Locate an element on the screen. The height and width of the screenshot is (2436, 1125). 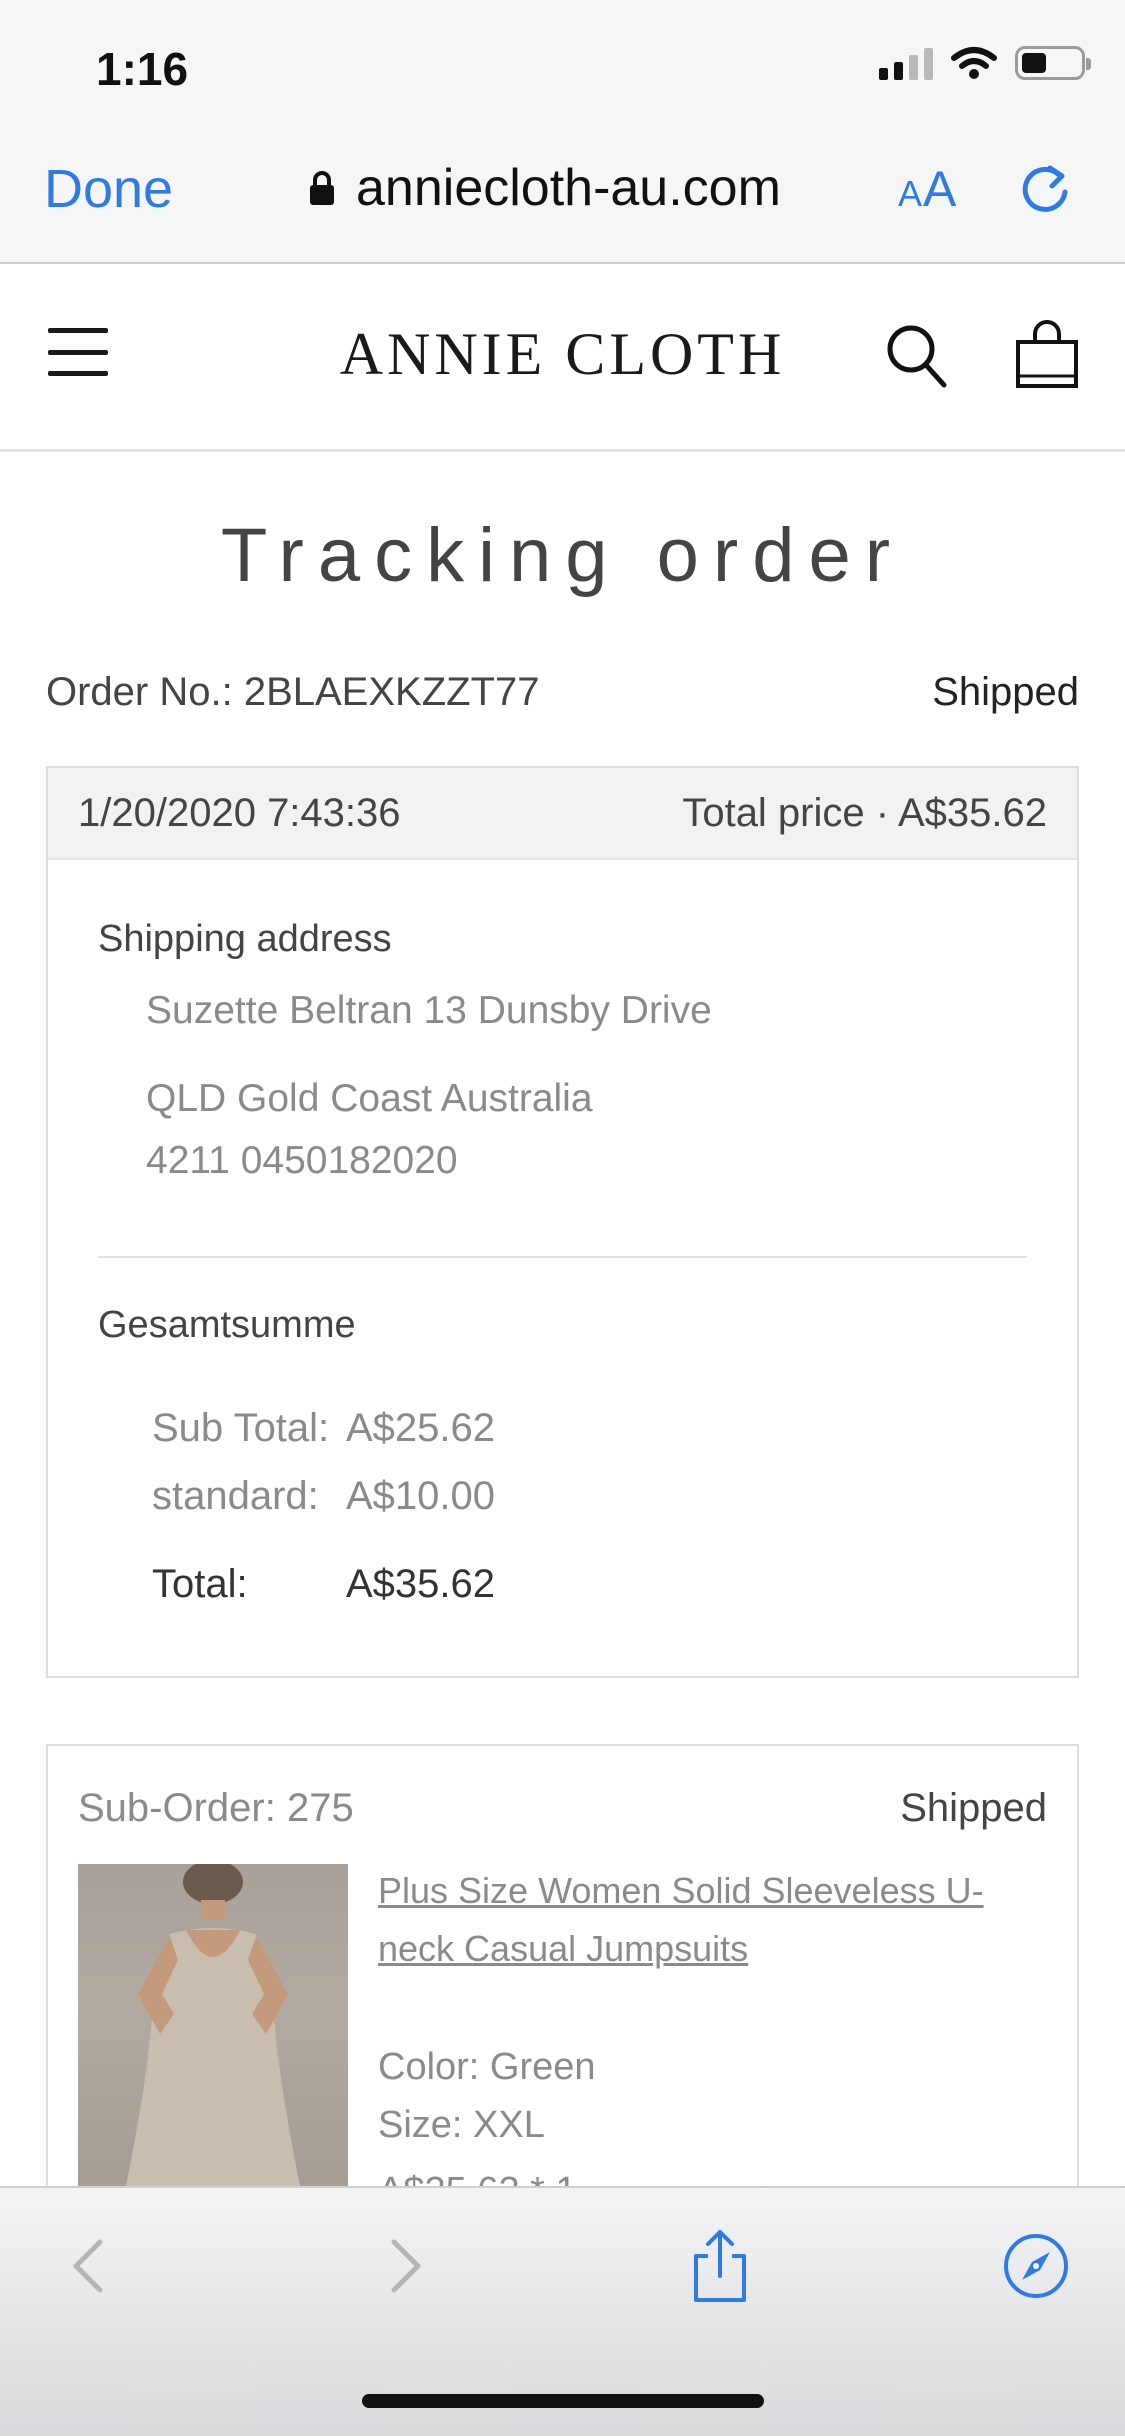
shipping-key: standard: is located at coordinates (235, 1496).